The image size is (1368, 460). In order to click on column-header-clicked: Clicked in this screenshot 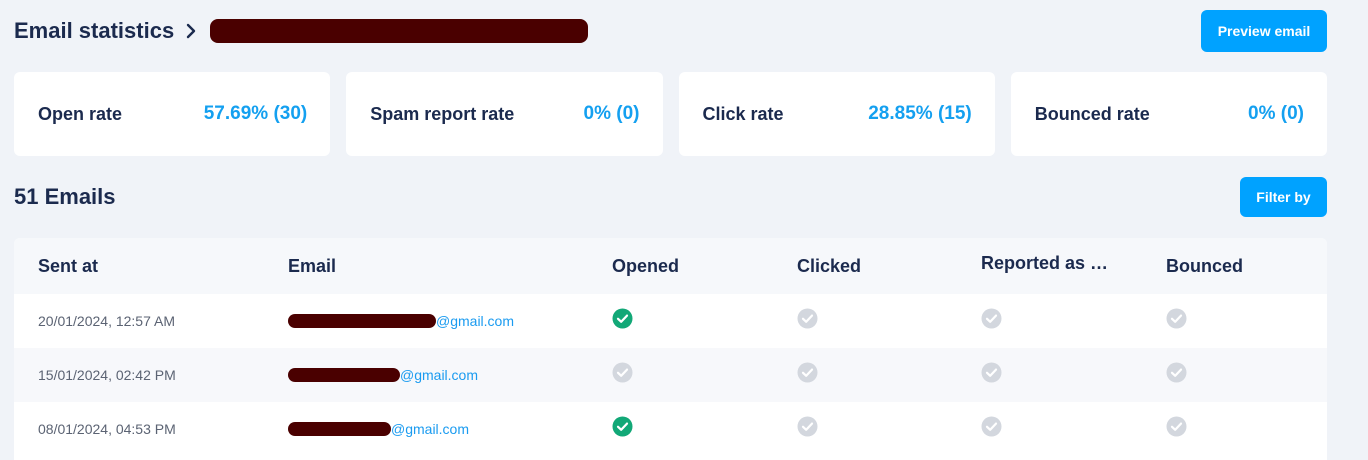, I will do `click(889, 266)`.